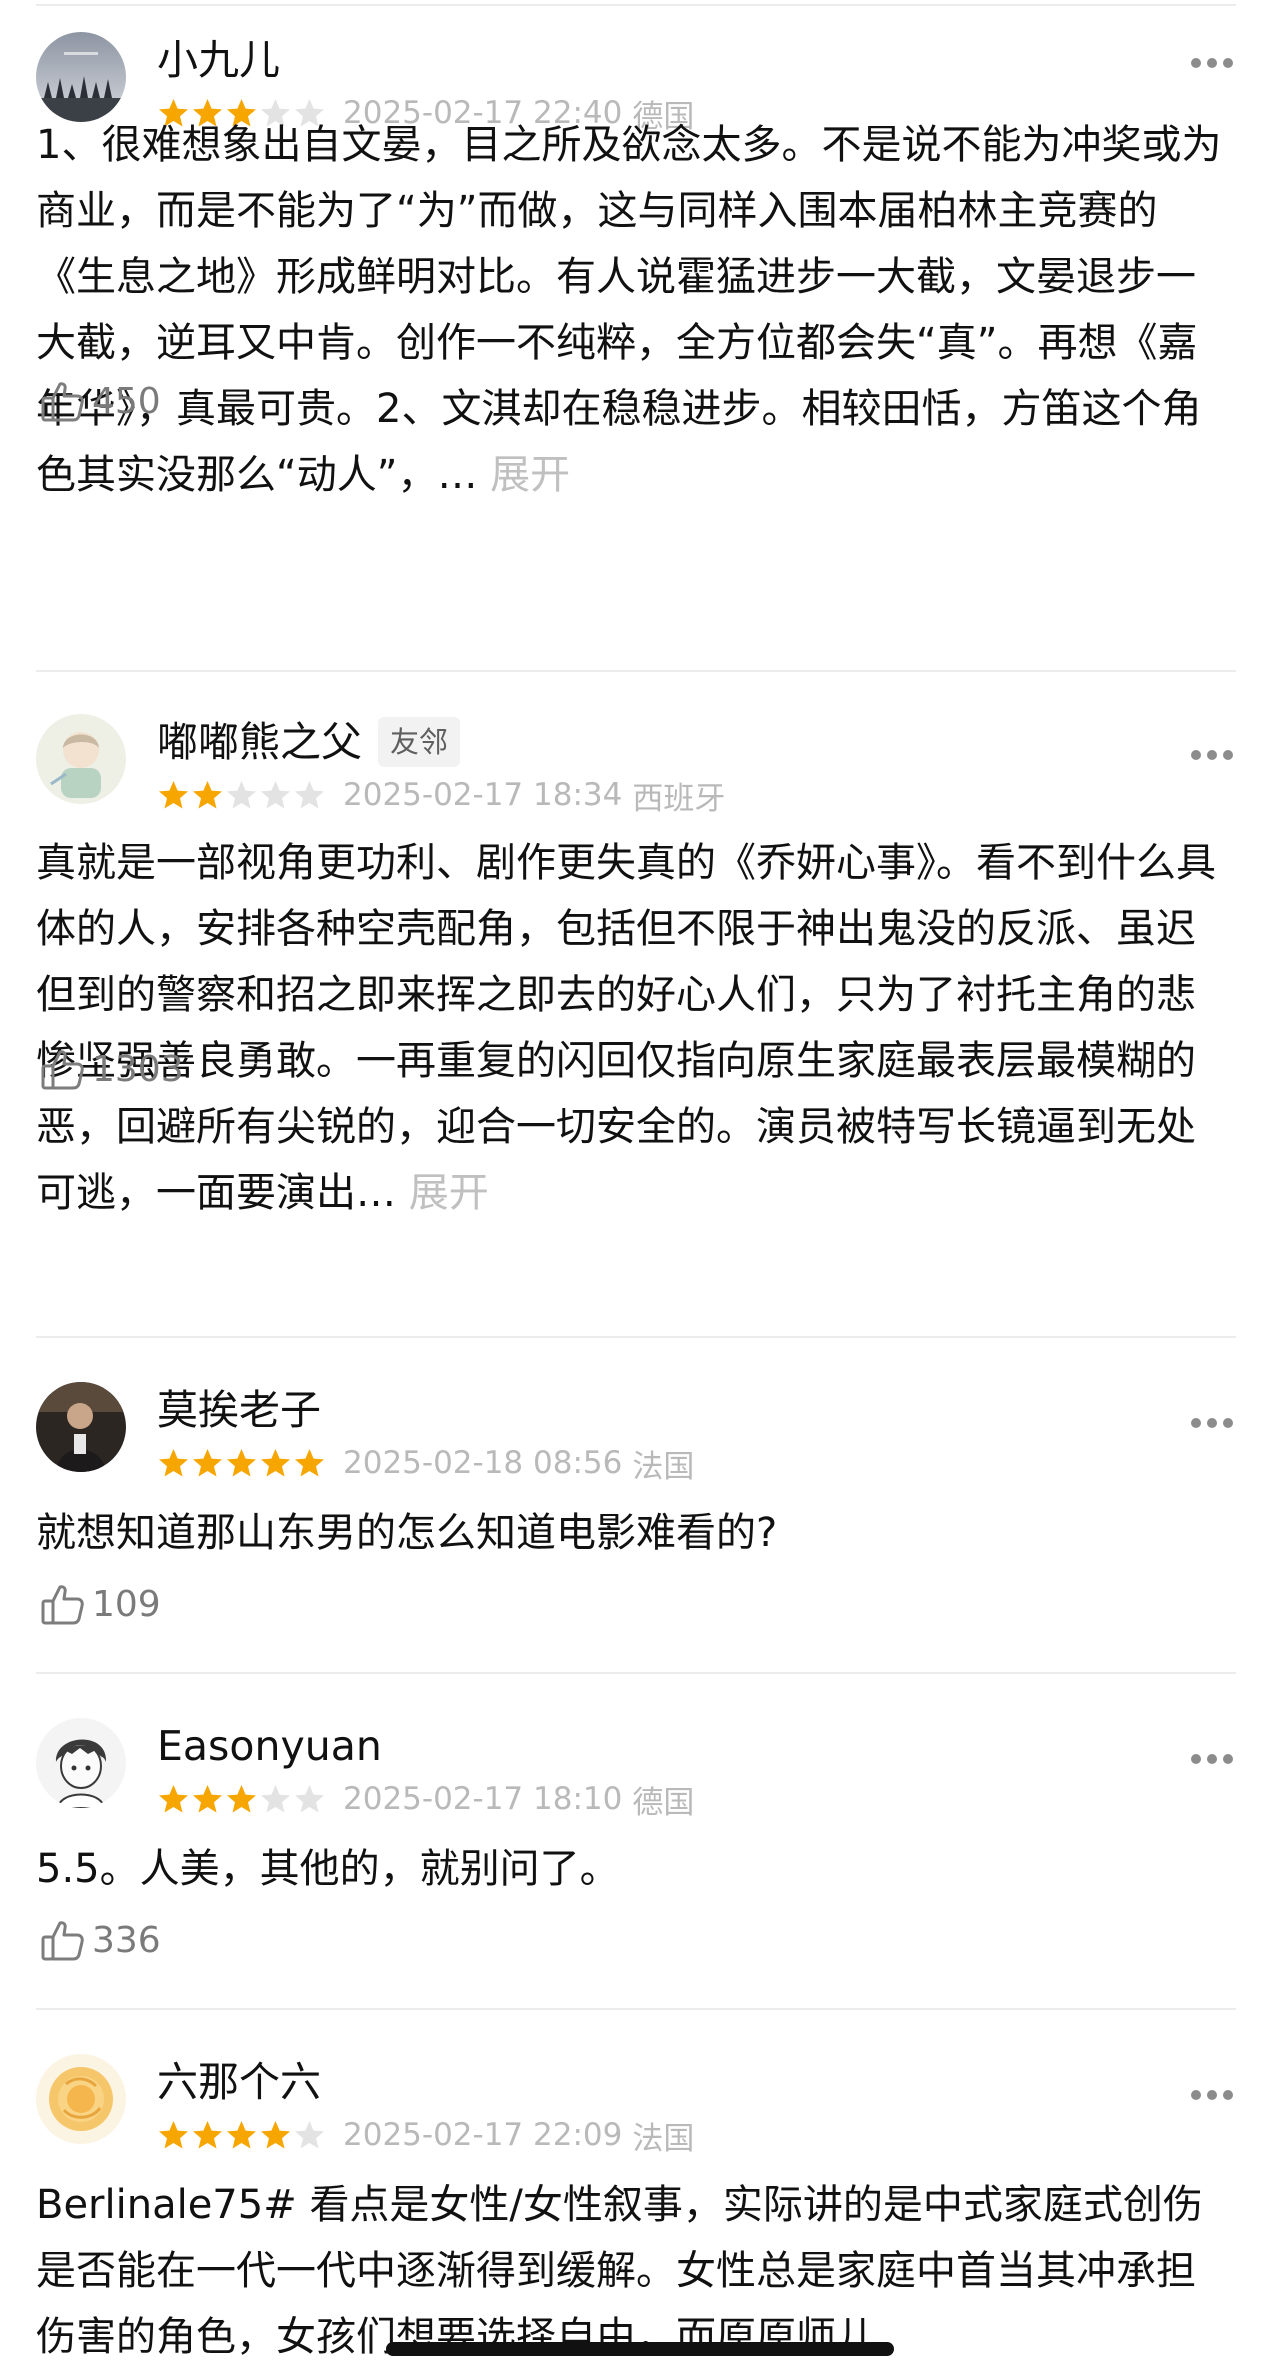 This screenshot has width=1280, height=2370. Describe the element at coordinates (126, 1604) in the screenshot. I see `like-count: 109` at that location.